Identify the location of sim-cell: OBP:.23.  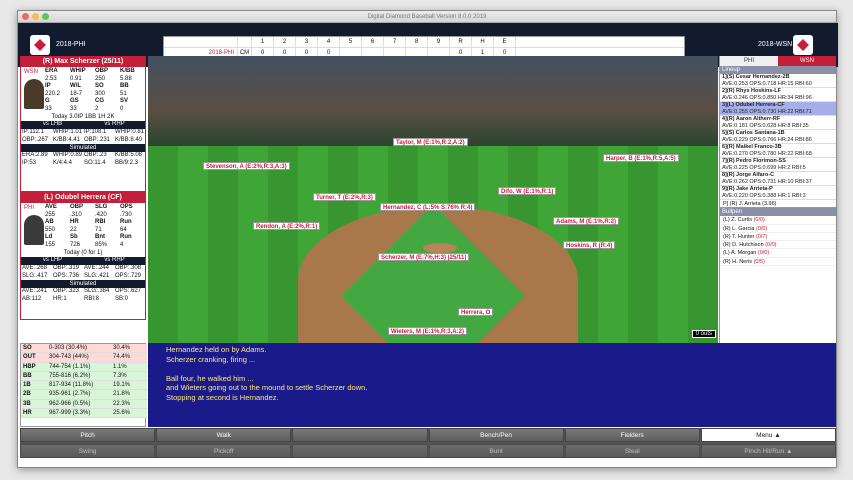
(95, 155).